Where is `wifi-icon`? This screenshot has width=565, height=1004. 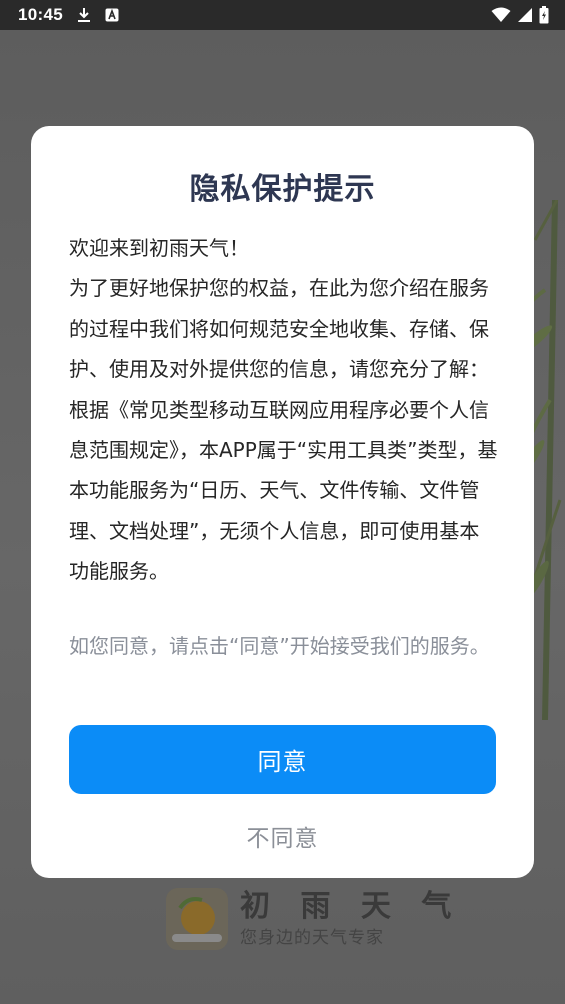 wifi-icon is located at coordinates (501, 15).